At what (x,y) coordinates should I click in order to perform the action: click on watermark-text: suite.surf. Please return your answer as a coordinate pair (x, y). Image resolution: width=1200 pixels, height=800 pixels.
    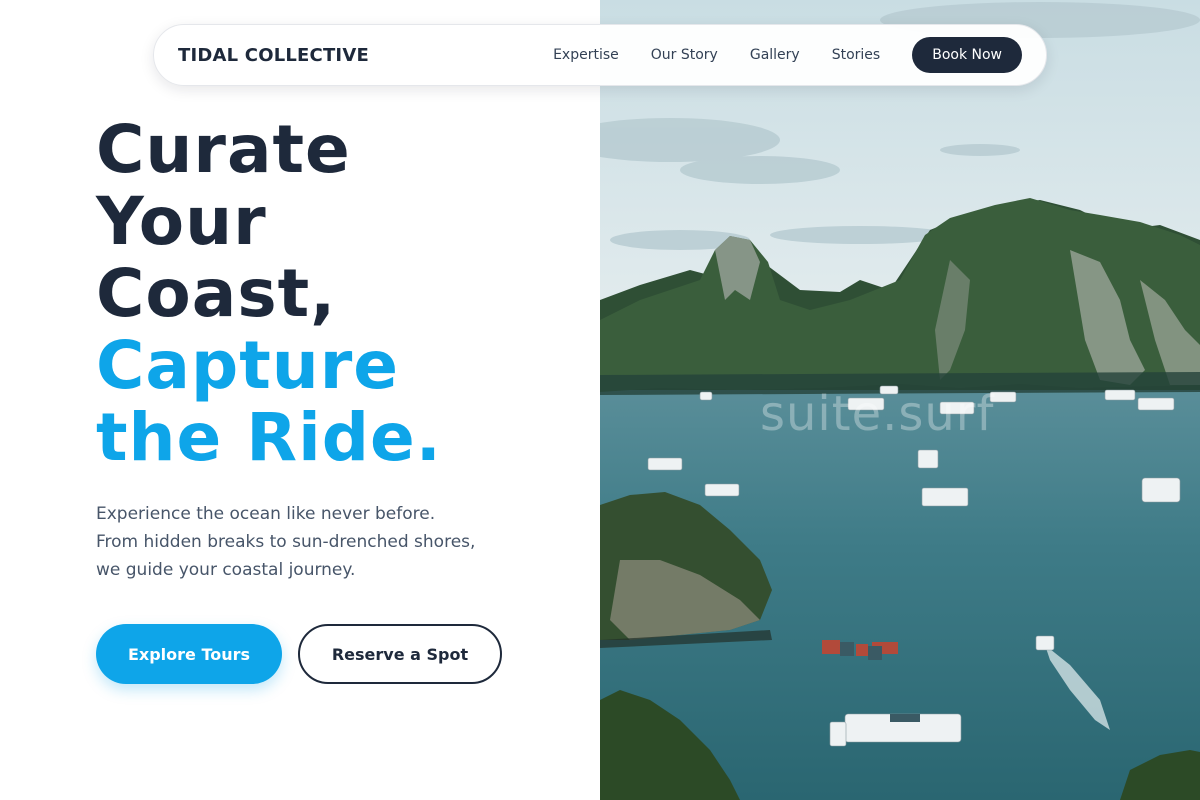
    Looking at the image, I should click on (877, 414).